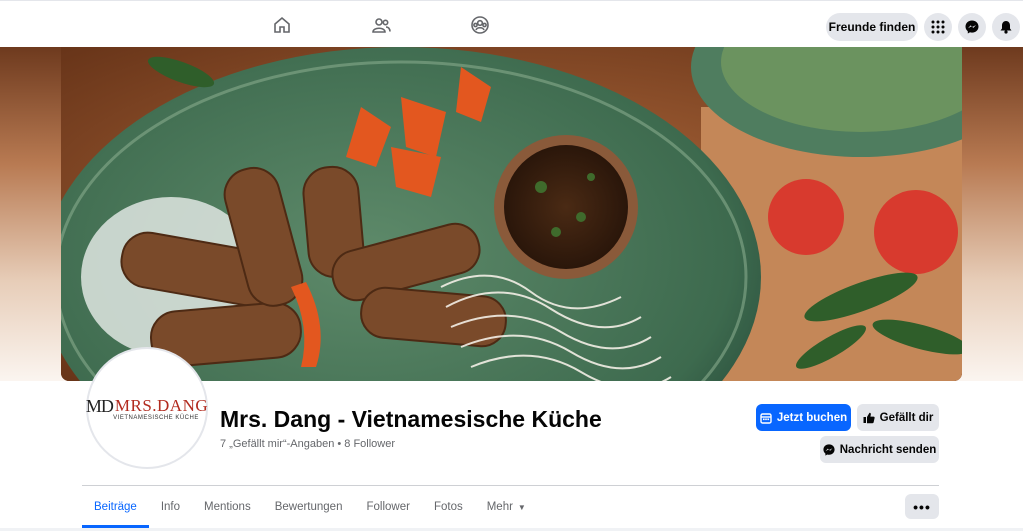 The height and width of the screenshot is (531, 1023). I want to click on send-message-button: Nachricht senden, so click(879, 449).